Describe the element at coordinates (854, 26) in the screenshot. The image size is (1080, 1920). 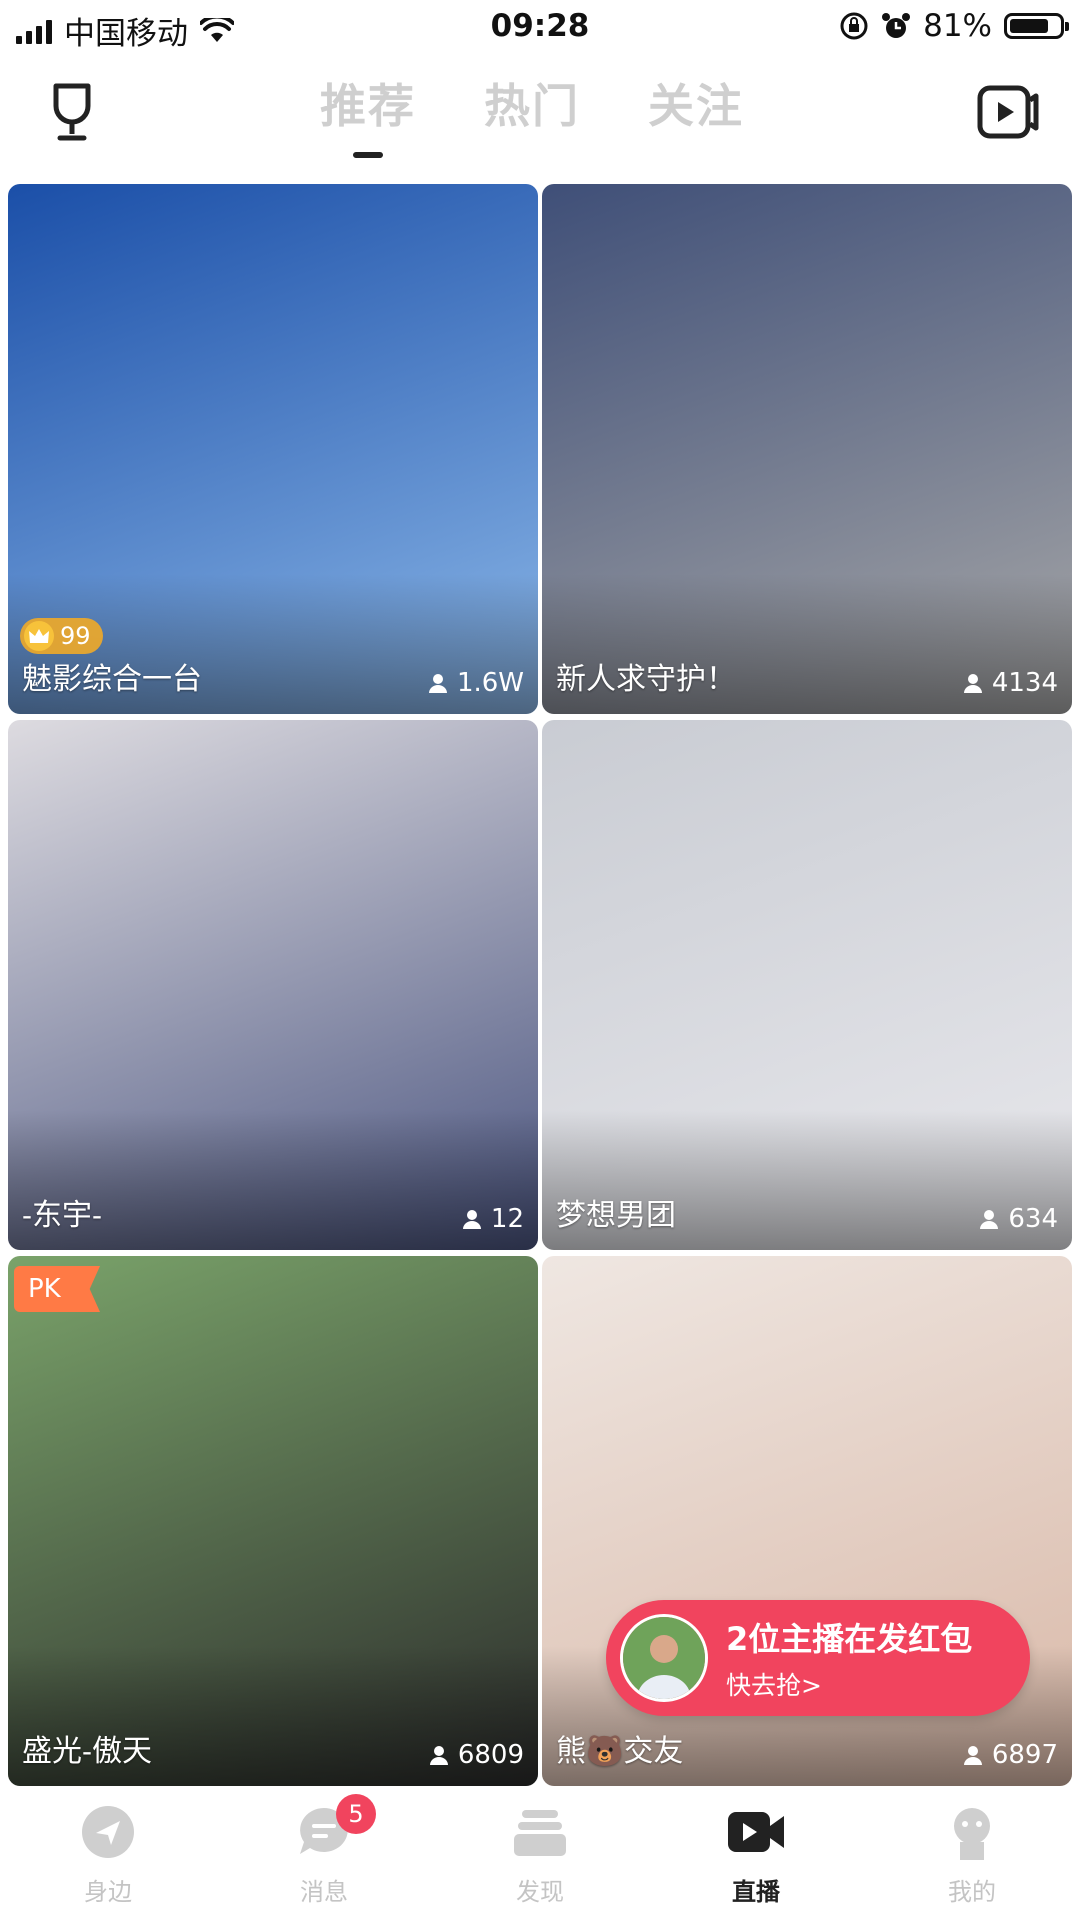
I see `rotation-lock-icon` at that location.